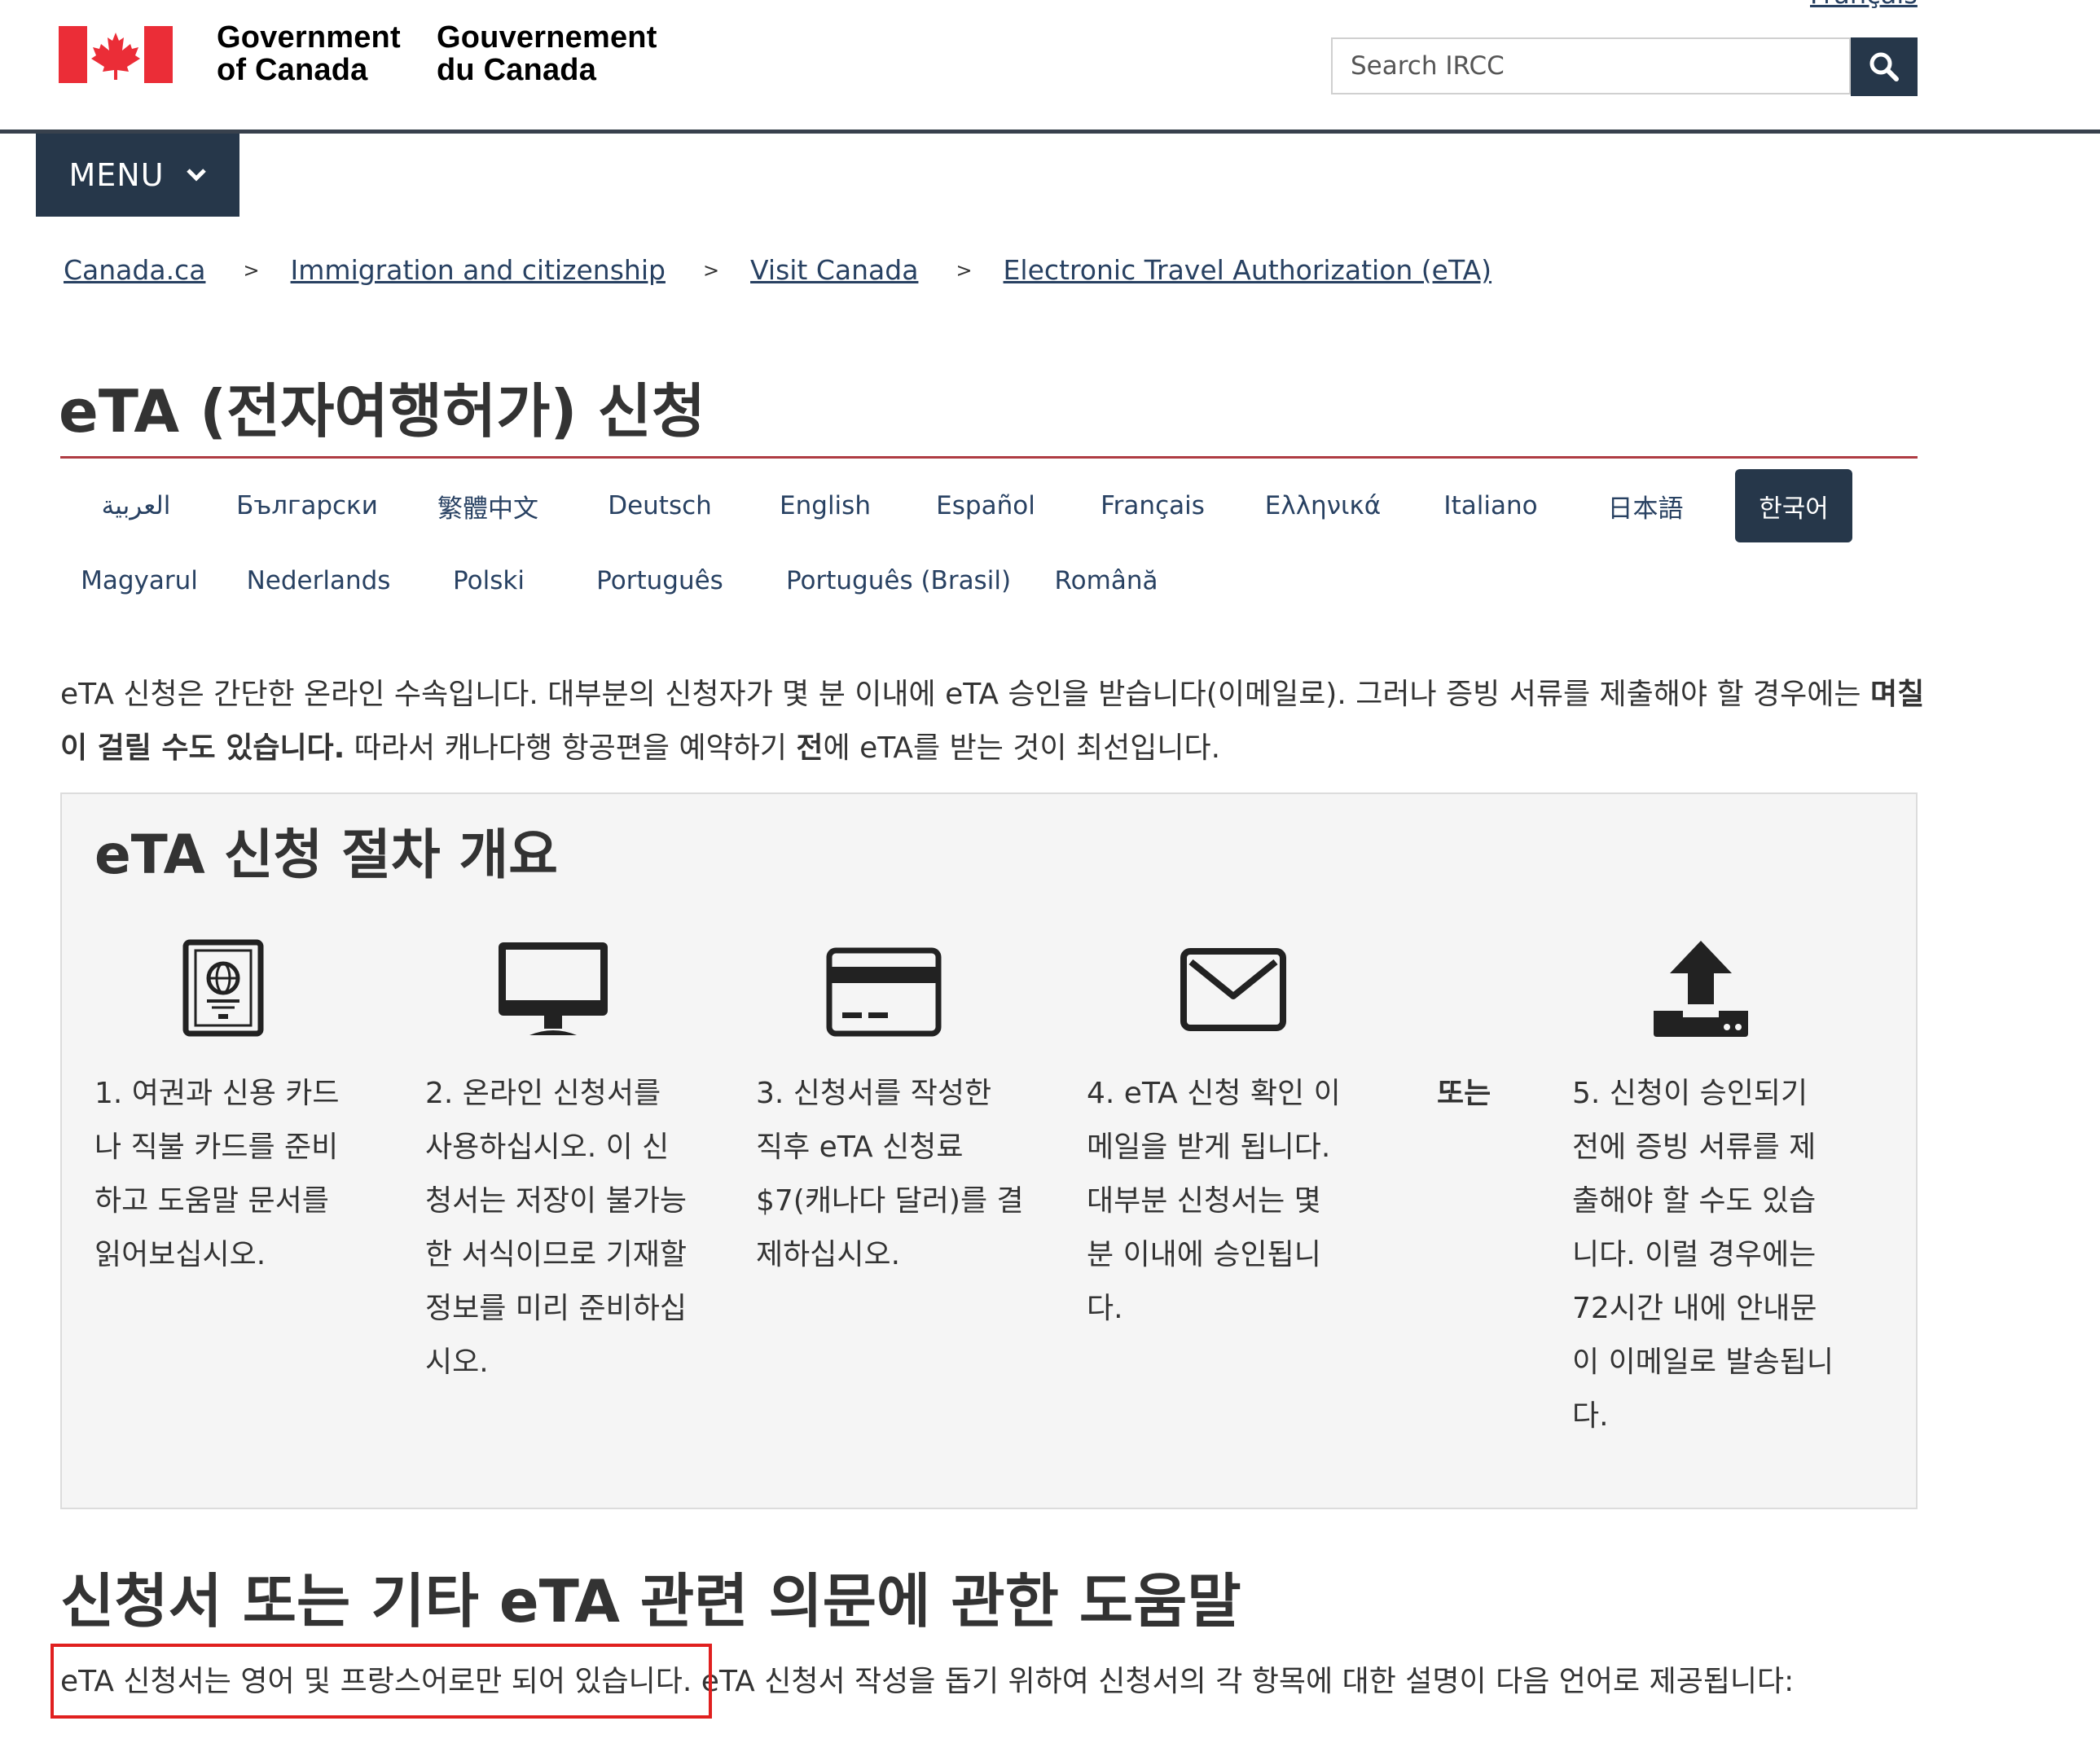 This screenshot has height=1743, width=2100. What do you see at coordinates (326, 854) in the screenshot?
I see `overview-title: eTA 신청 절차 개요` at bounding box center [326, 854].